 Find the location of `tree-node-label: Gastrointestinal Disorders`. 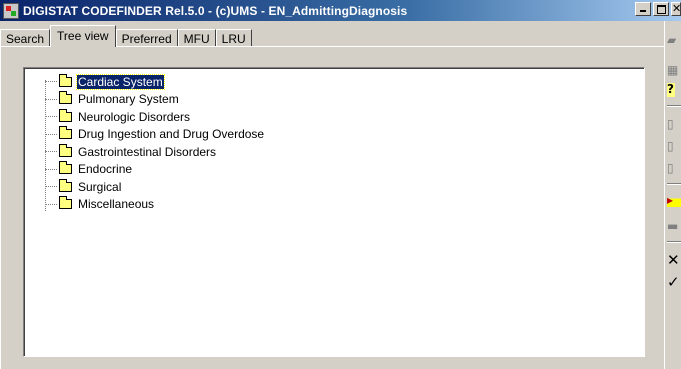

tree-node-label: Gastrointestinal Disorders is located at coordinates (147, 151).